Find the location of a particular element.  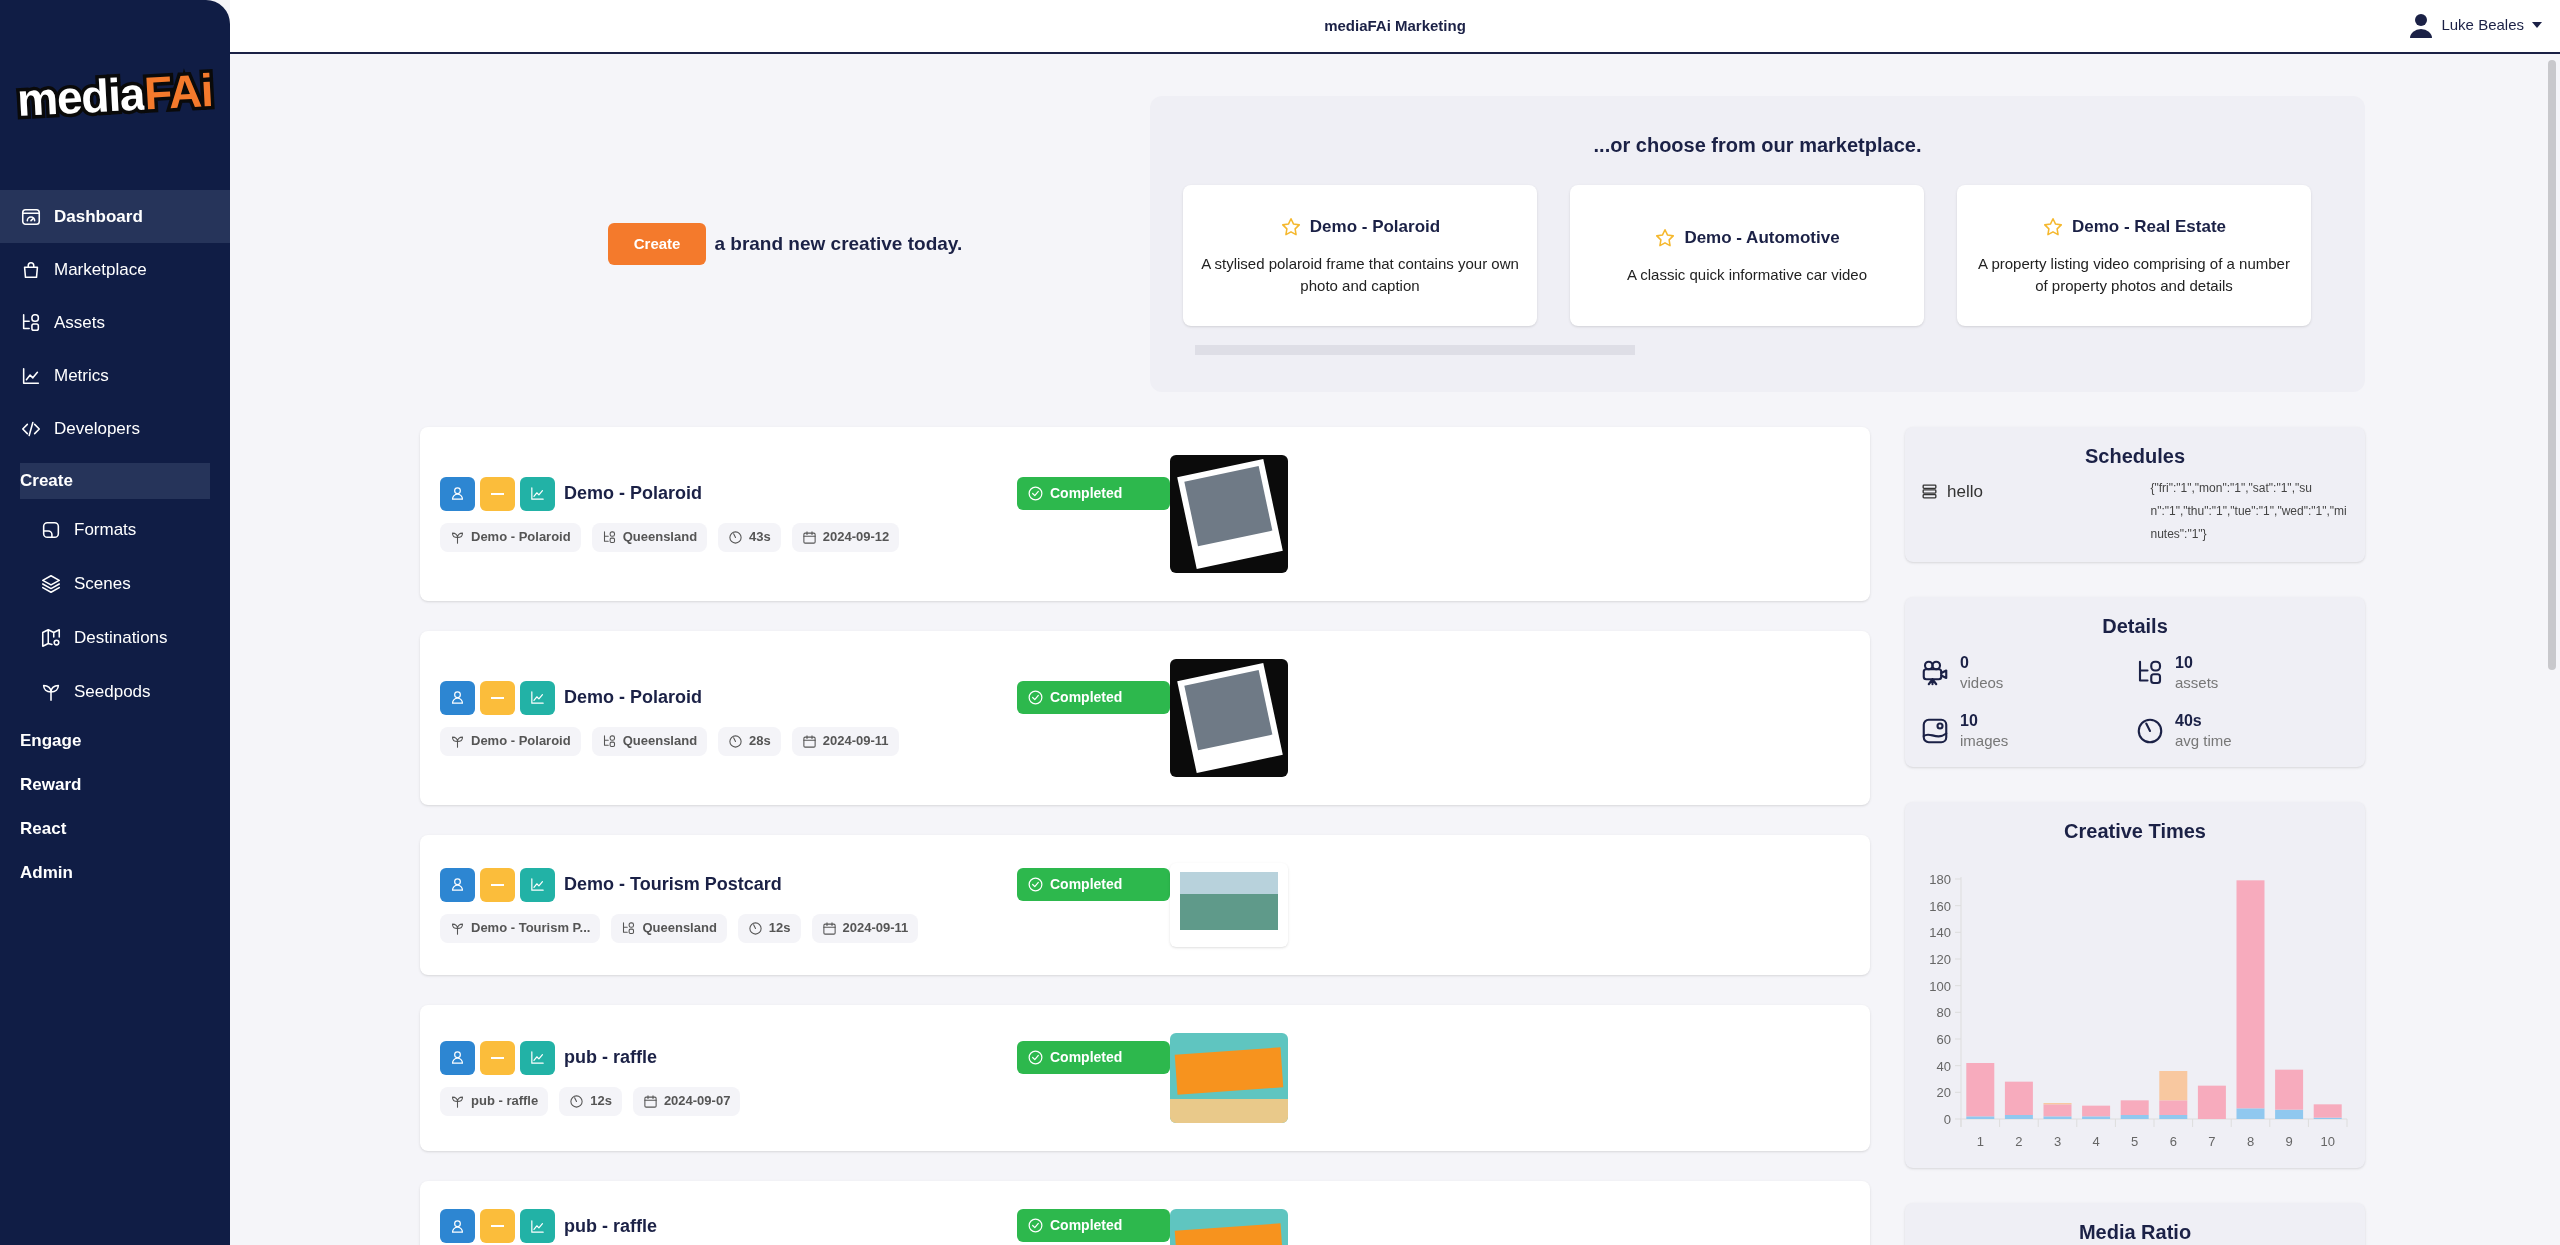

creative-card: Demo - Tourism Postcard Demo - Tourism P... Queensland 12s 2024-09-11 Completed is located at coordinates (1145, 905).